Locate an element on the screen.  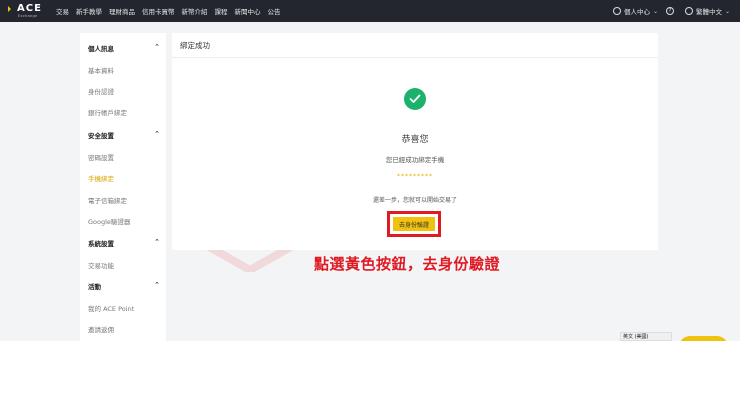
chat-button: 交談 is located at coordinates (703, 338).